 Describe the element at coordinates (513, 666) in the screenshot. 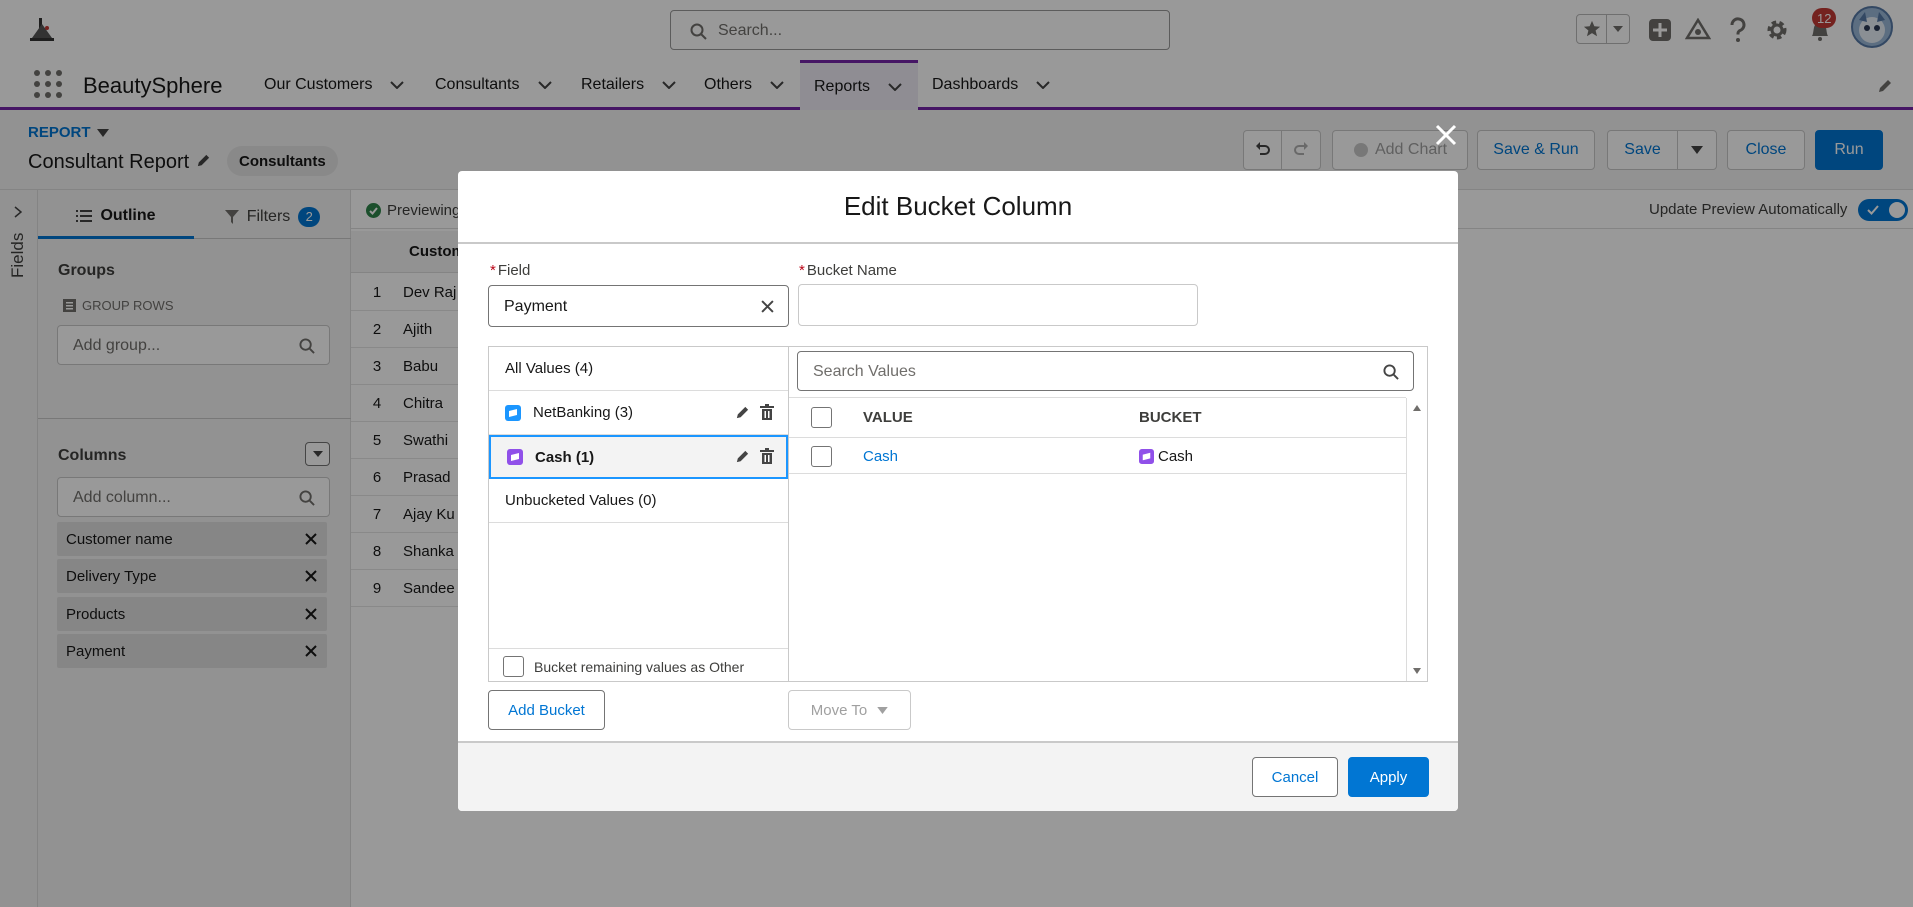

I see `remaining-other-checkbox` at that location.